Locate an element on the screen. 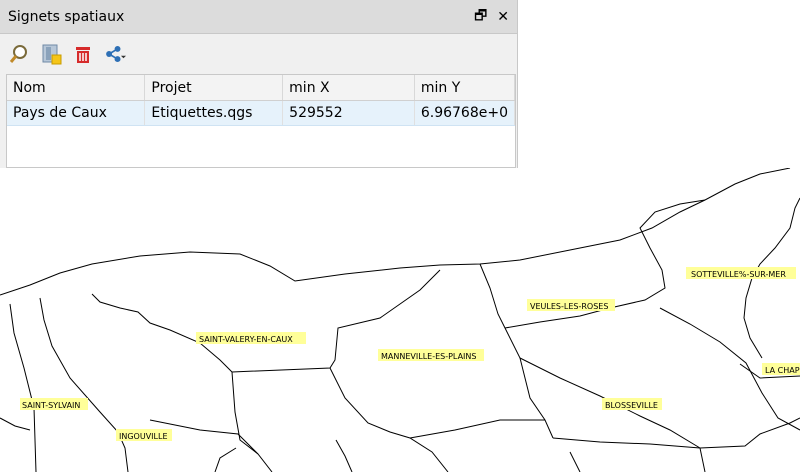 This screenshot has height=476, width=800. map-label-veules: VEULES-LES-ROSES is located at coordinates (571, 305).